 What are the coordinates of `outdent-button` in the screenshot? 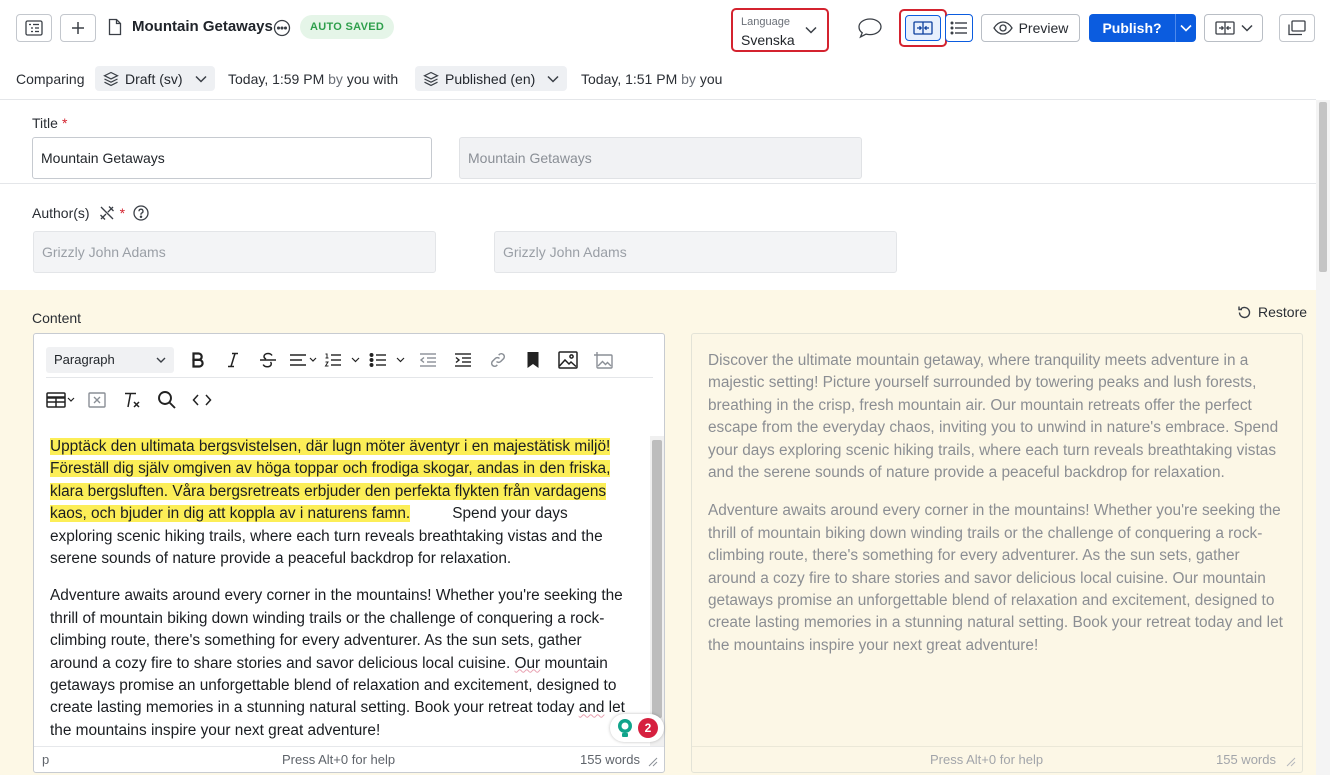 It's located at (428, 360).